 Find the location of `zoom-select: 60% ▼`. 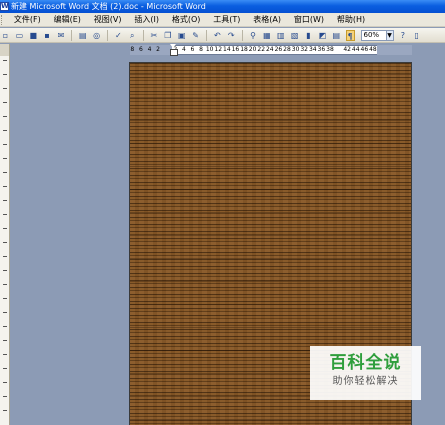

zoom-select: 60% ▼ is located at coordinates (377, 35).